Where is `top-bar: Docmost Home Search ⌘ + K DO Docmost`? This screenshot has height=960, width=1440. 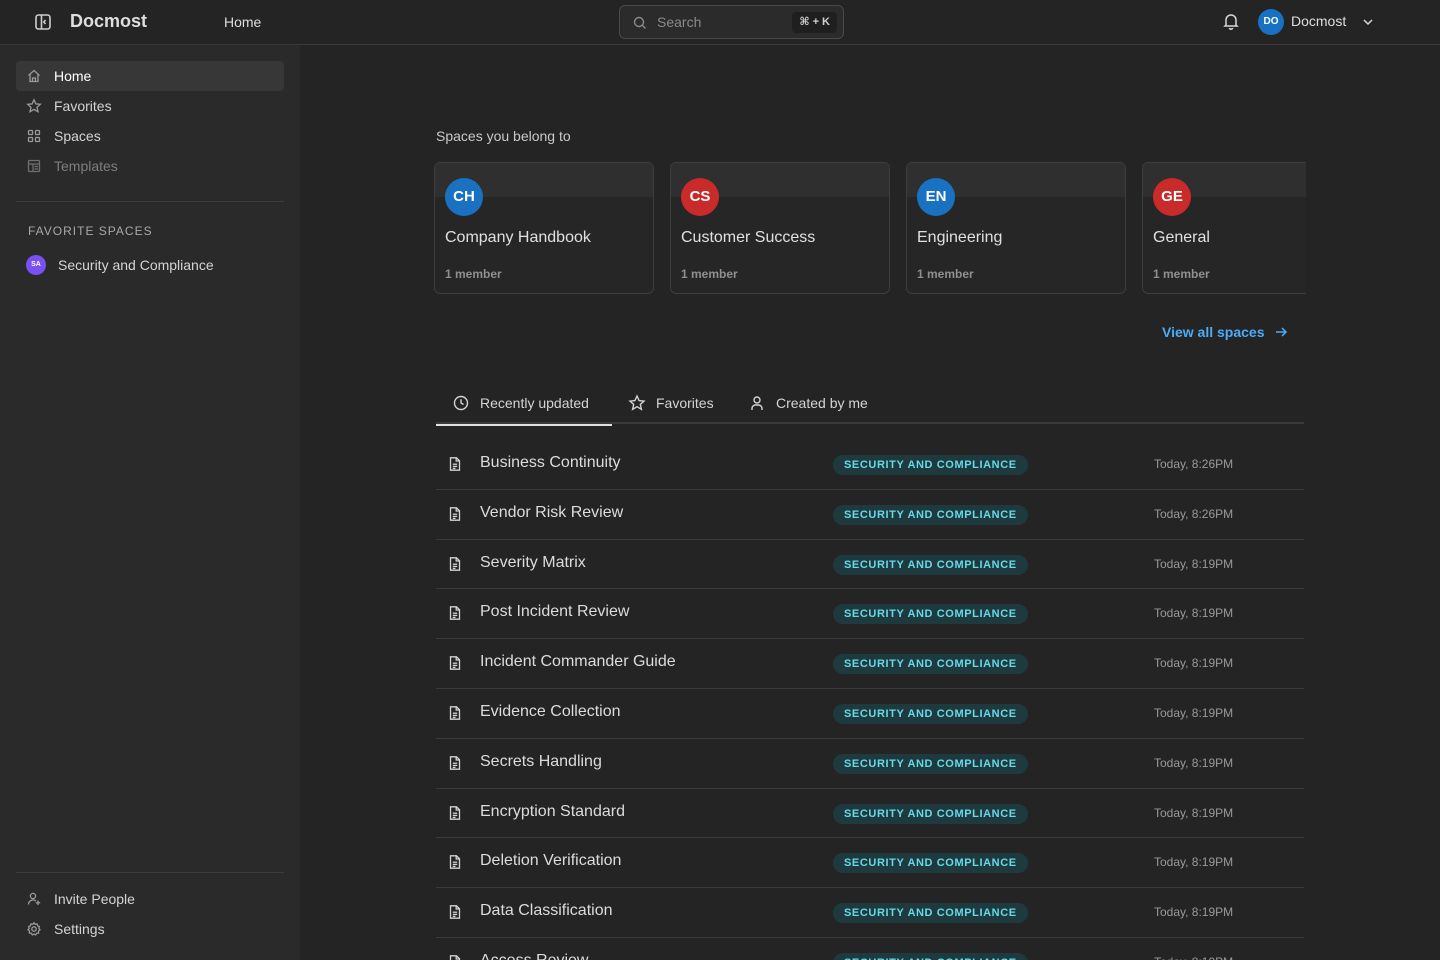 top-bar: Docmost Home Search ⌘ + K DO Docmost is located at coordinates (720, 22).